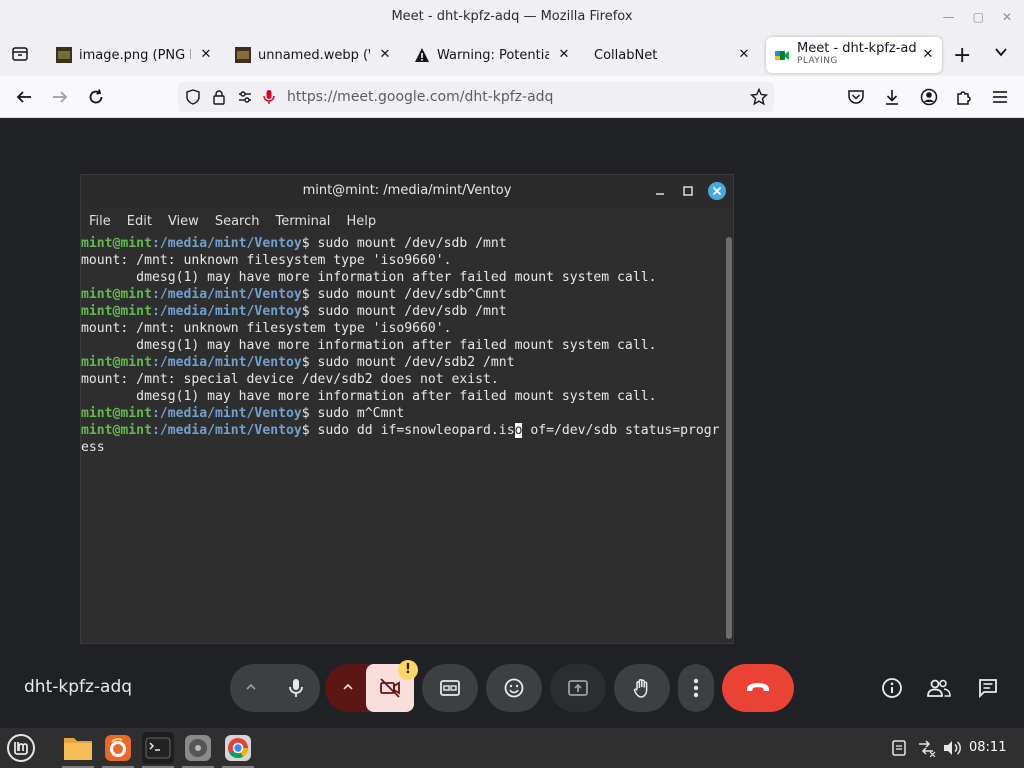 This screenshot has width=1024, height=768. Describe the element at coordinates (660, 191) in the screenshot. I see `terminal-minimize-icon` at that location.